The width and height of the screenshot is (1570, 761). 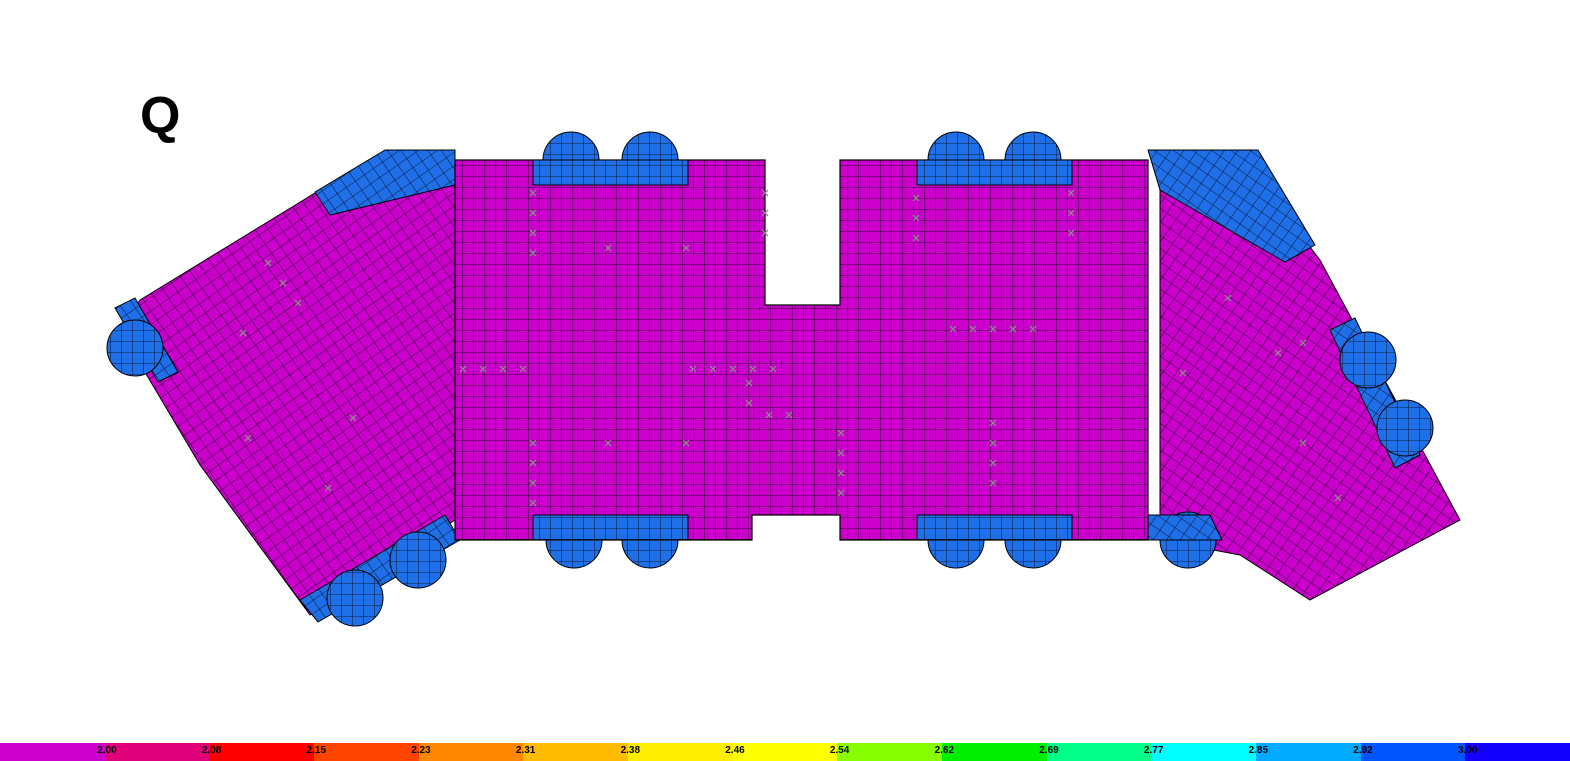 What do you see at coordinates (1104, 752) in the screenshot?
I see `legend-color-10: 2.77` at bounding box center [1104, 752].